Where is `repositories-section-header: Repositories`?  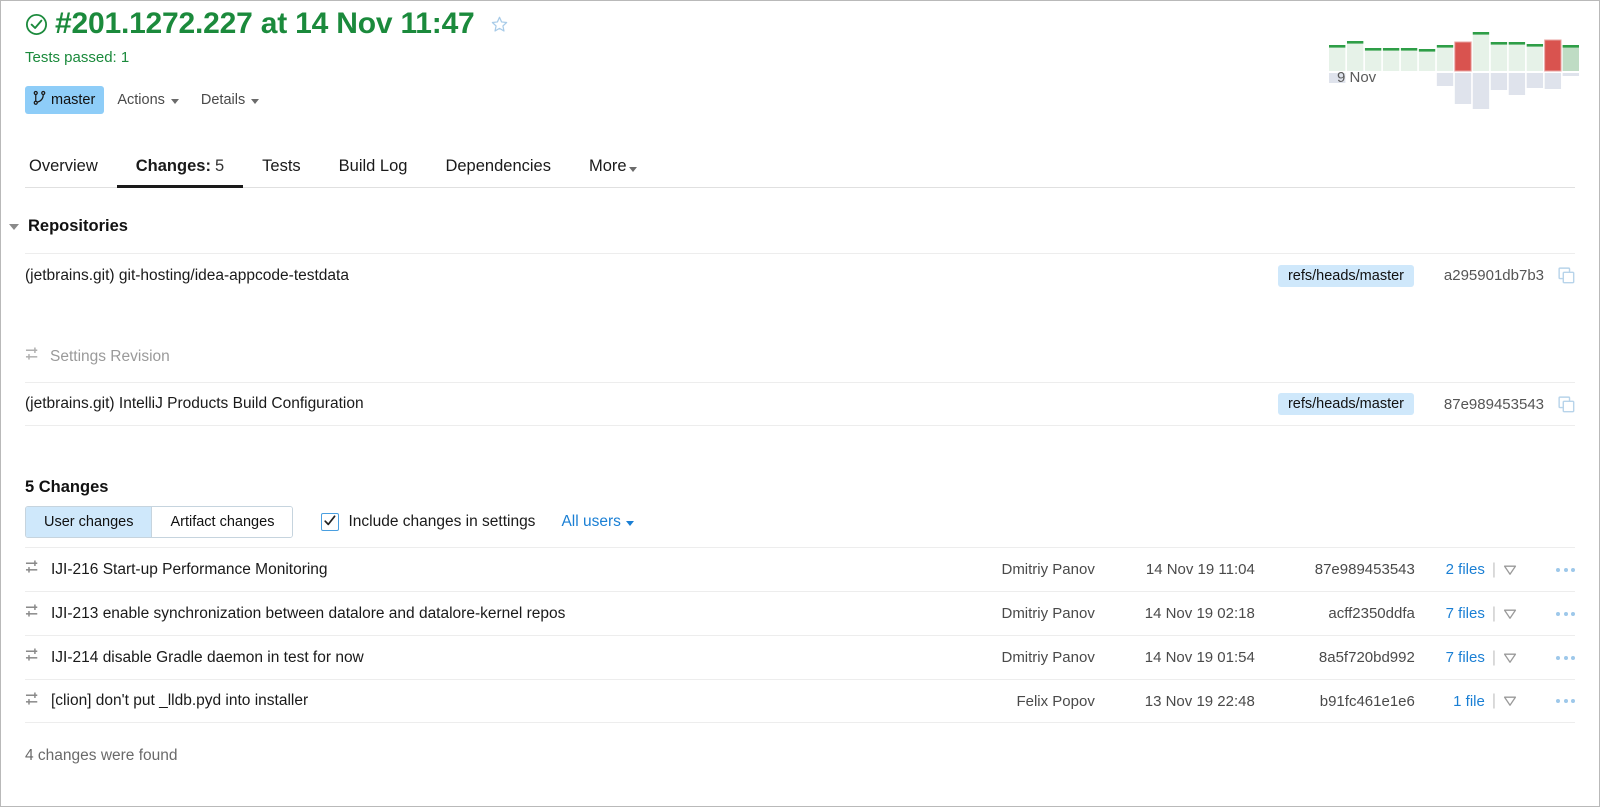
repositories-section-header: Repositories is located at coordinates (68, 226).